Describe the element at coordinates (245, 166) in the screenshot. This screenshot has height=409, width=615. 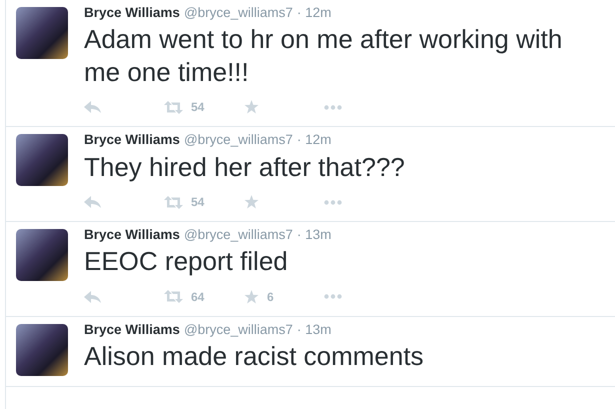
I see `tweet-text: They hired her after that???` at that location.